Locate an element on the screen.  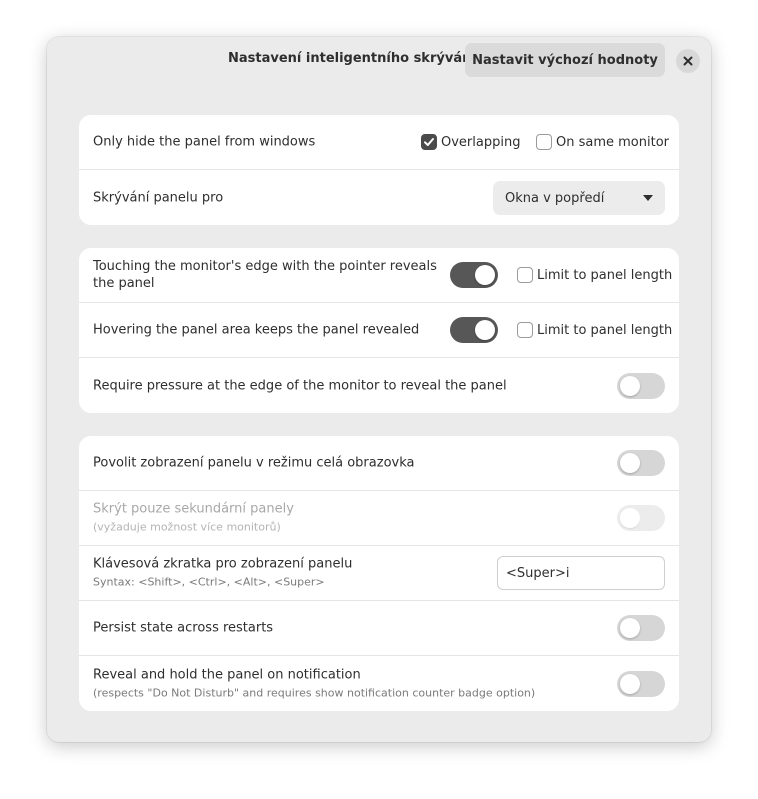
close-icon is located at coordinates (688, 61).